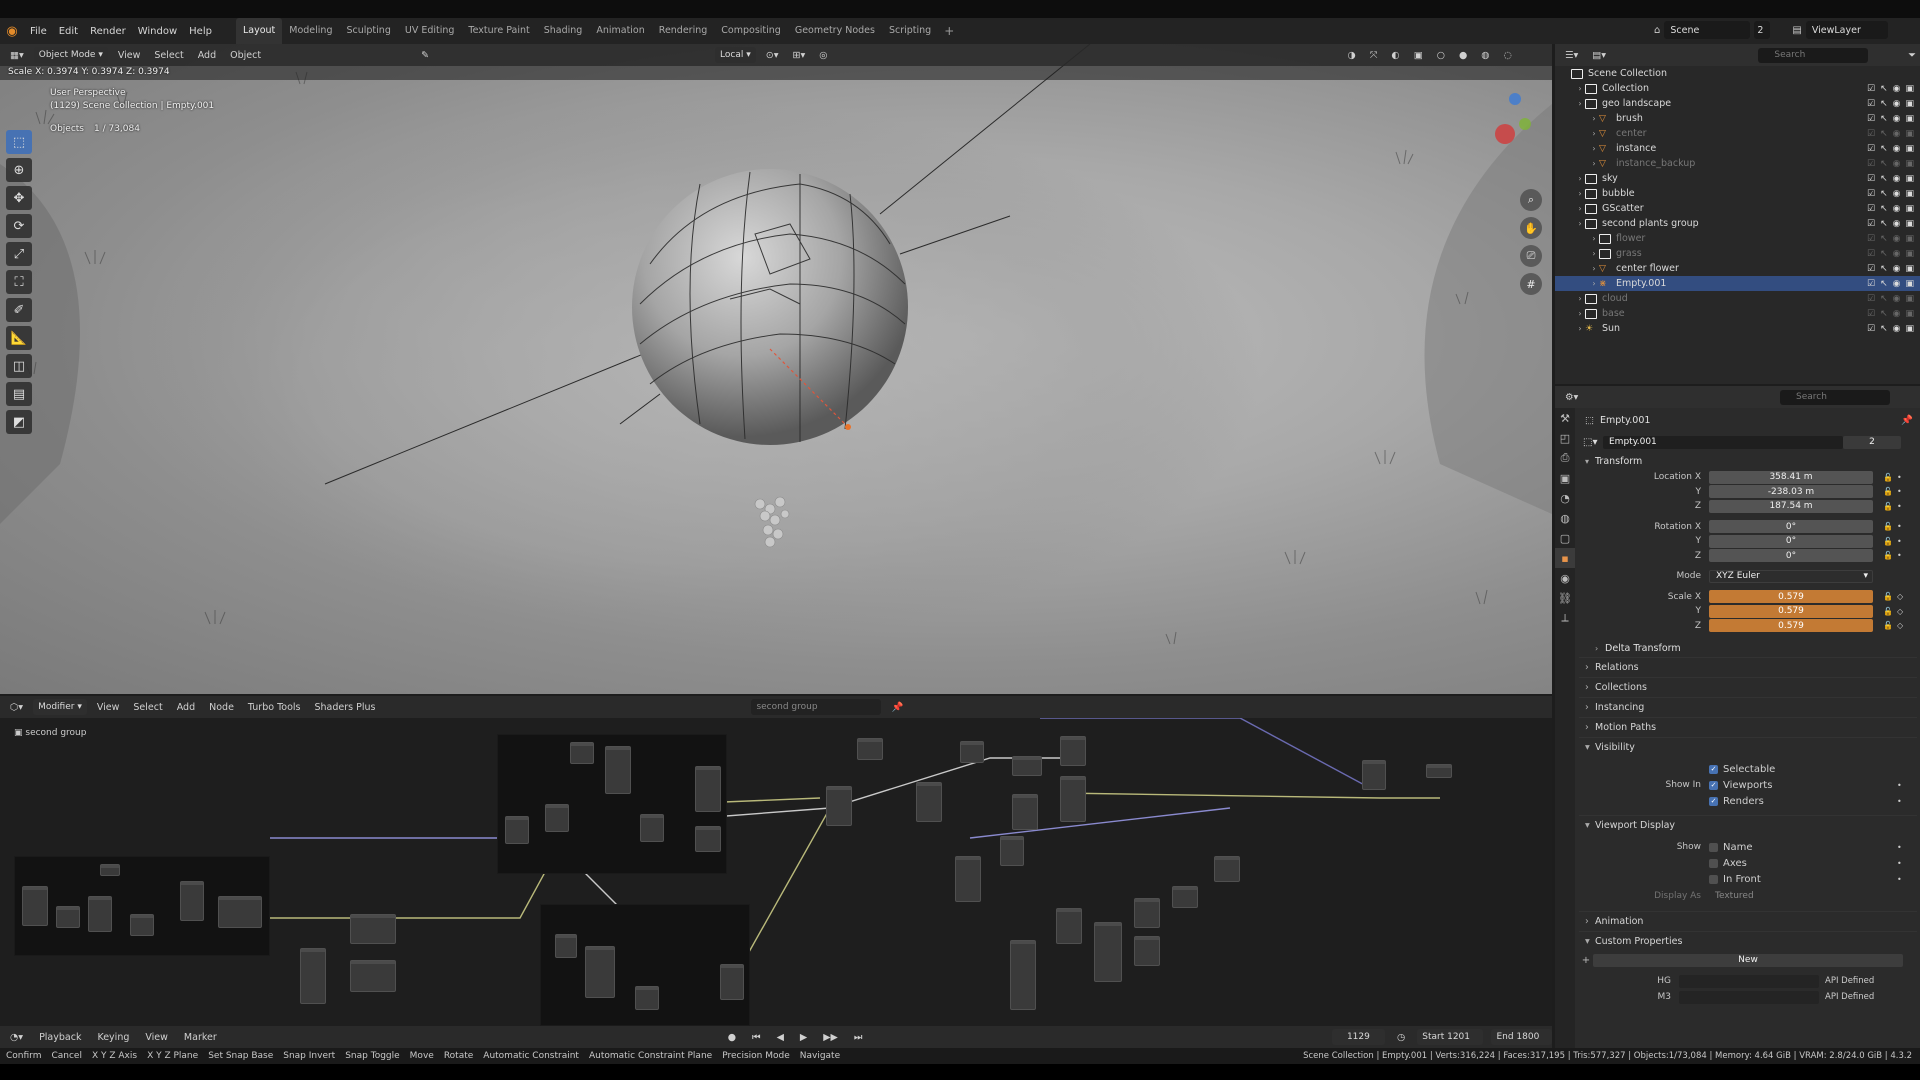 The height and width of the screenshot is (1080, 1920). Describe the element at coordinates (60, 1037) in the screenshot. I see `timeline-menu-playback: Playback` at that location.